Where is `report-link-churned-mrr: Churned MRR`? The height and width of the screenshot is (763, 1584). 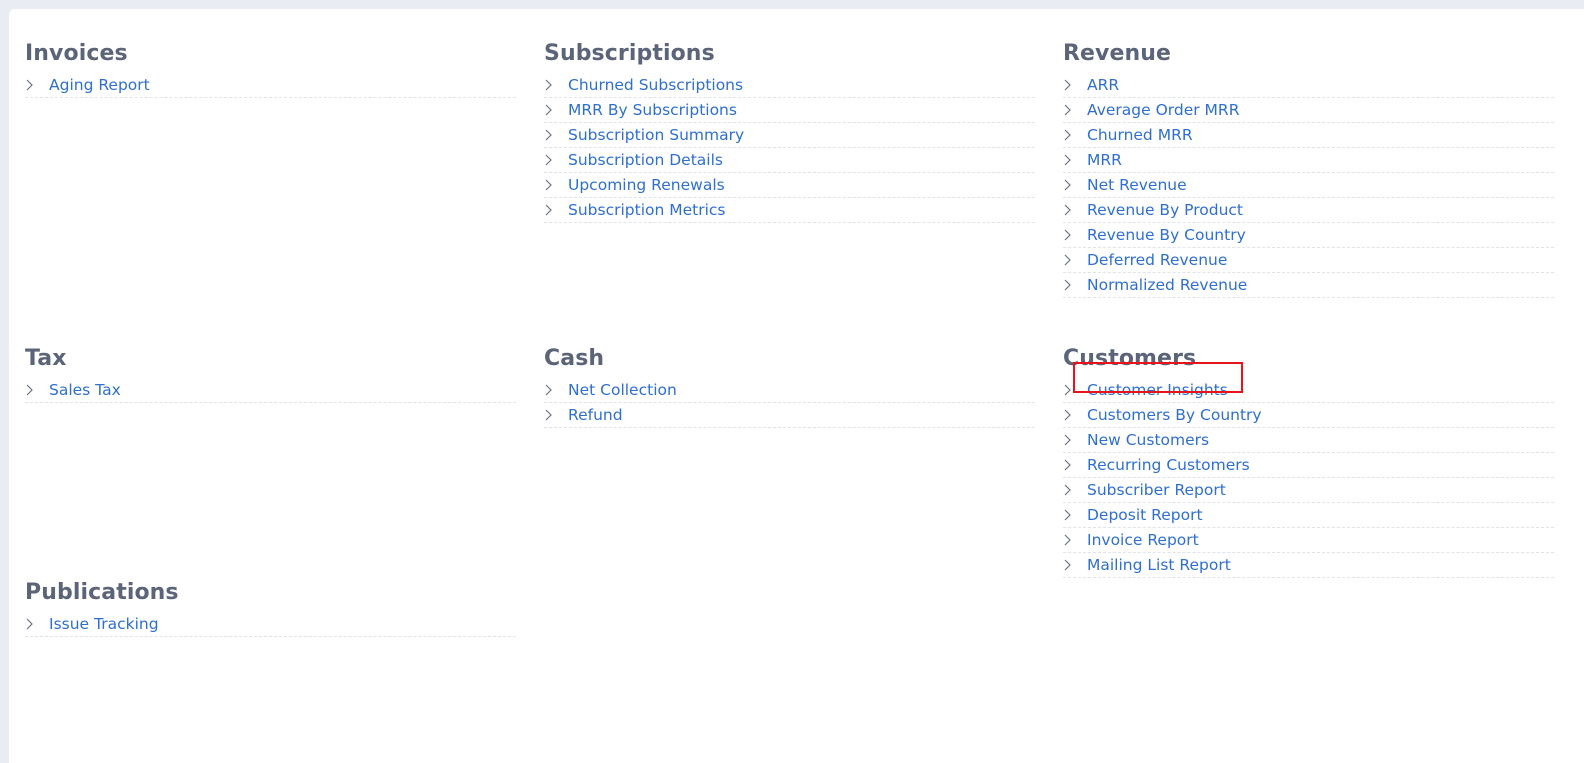 report-link-churned-mrr: Churned MRR is located at coordinates (1140, 135).